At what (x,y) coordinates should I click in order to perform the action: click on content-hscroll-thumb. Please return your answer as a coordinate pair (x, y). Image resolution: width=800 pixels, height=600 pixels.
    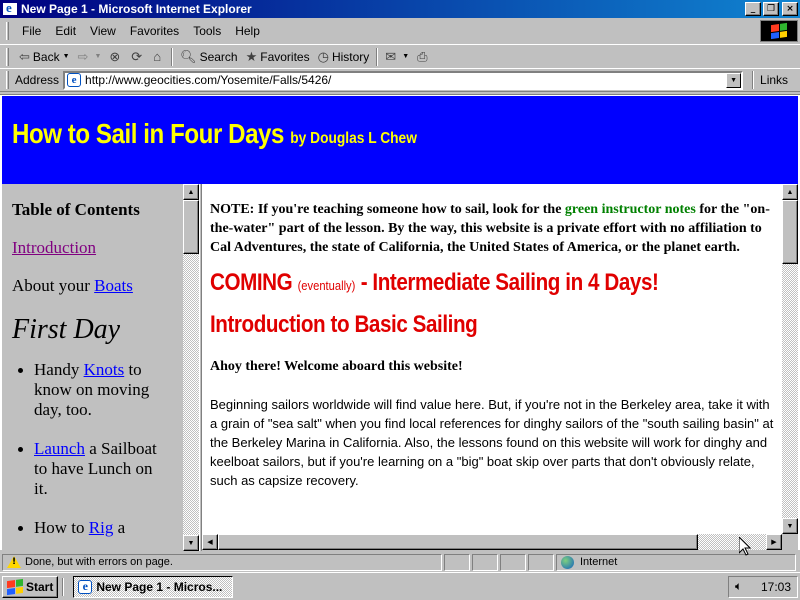
    Looking at the image, I should click on (458, 542).